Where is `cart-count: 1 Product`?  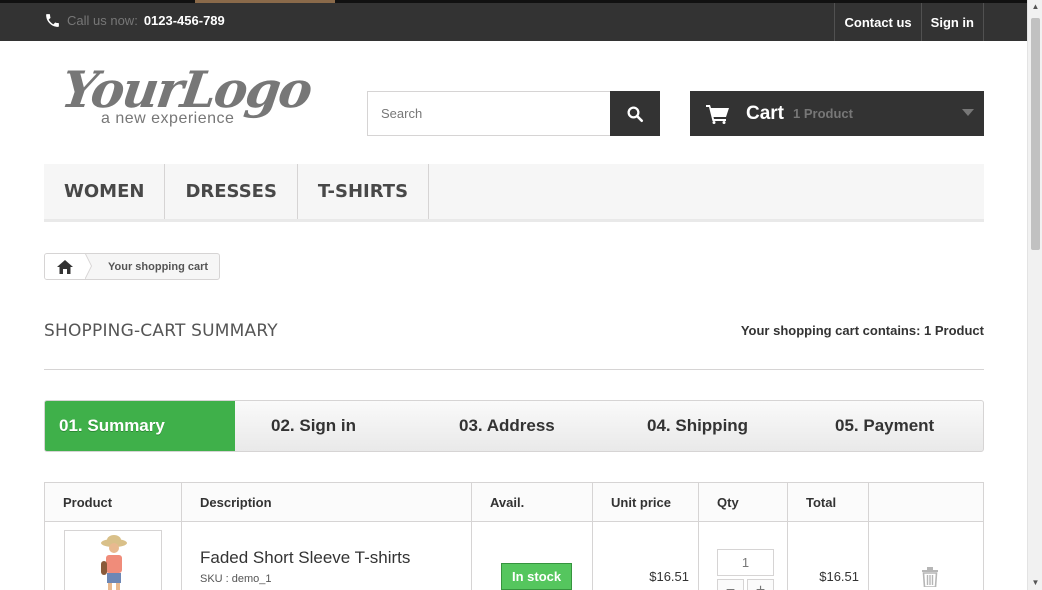 cart-count: 1 Product is located at coordinates (823, 113).